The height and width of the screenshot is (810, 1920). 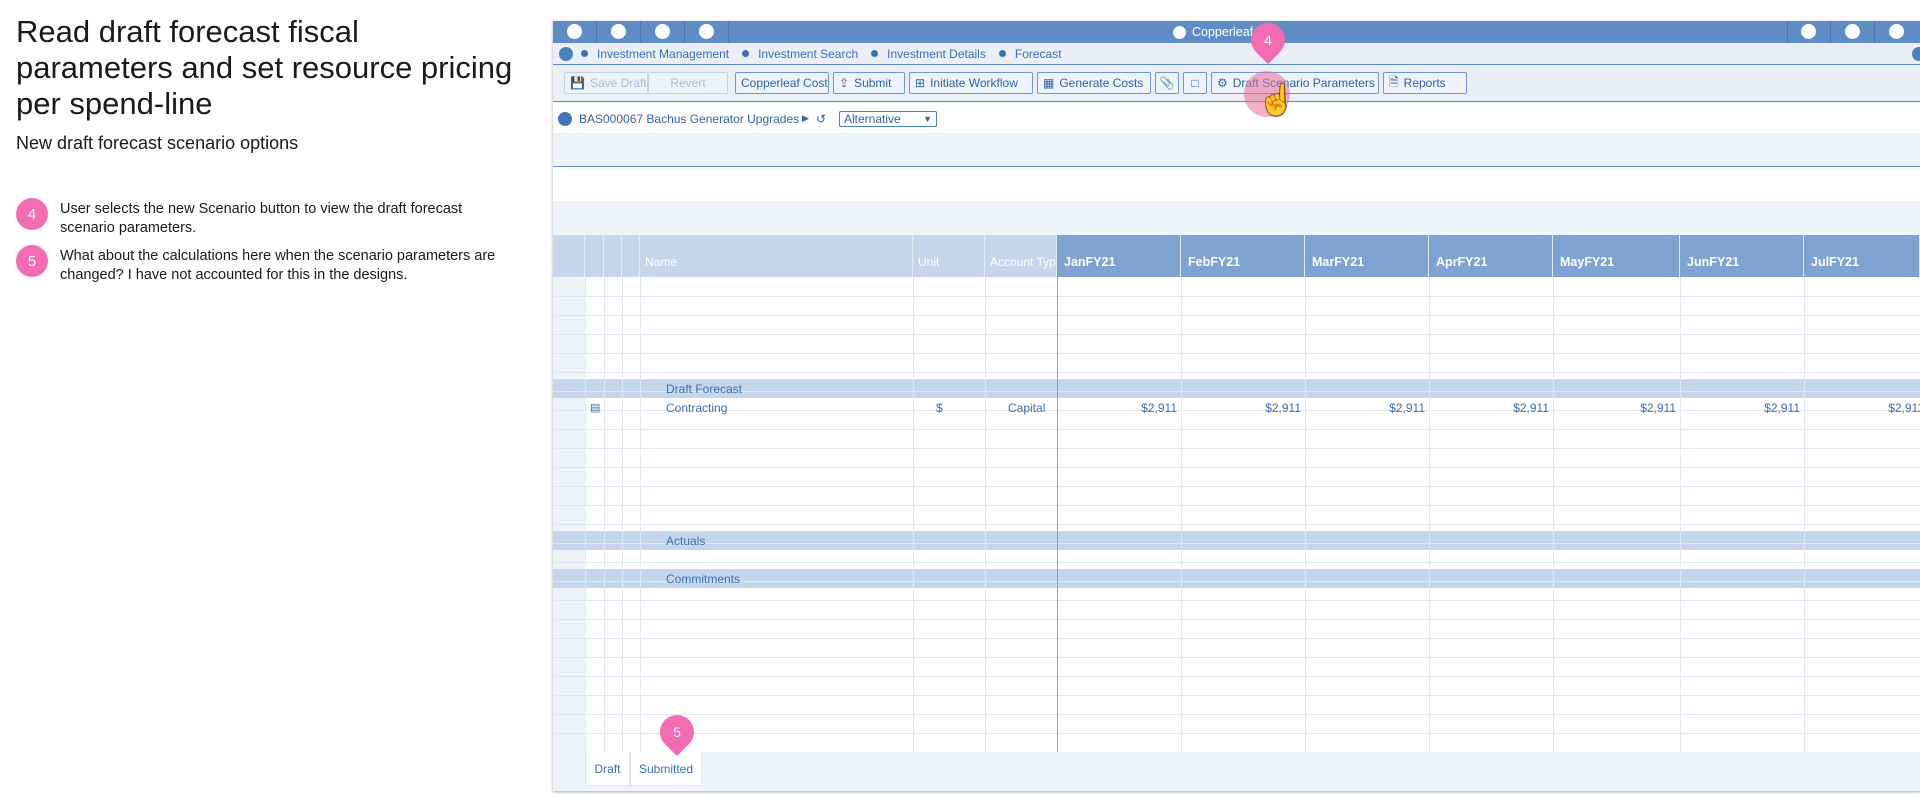 I want to click on breadcrumb-item: Investment Search, so click(x=800, y=54).